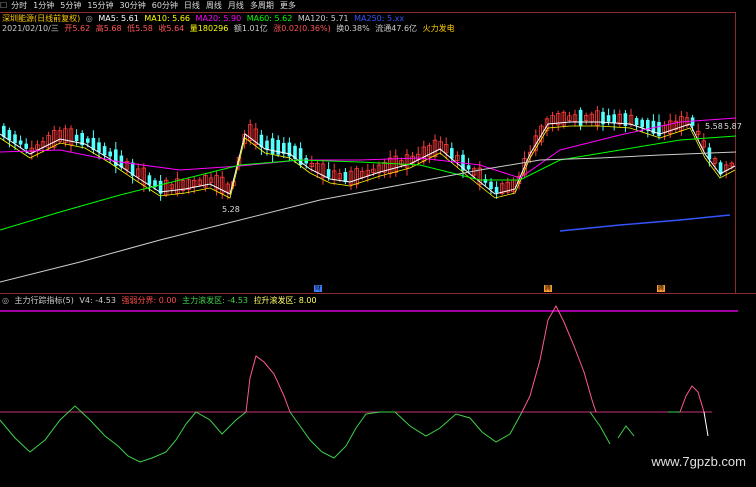  Describe the element at coordinates (698, 461) in the screenshot. I see `watermark: www.7gpzb.com` at that location.